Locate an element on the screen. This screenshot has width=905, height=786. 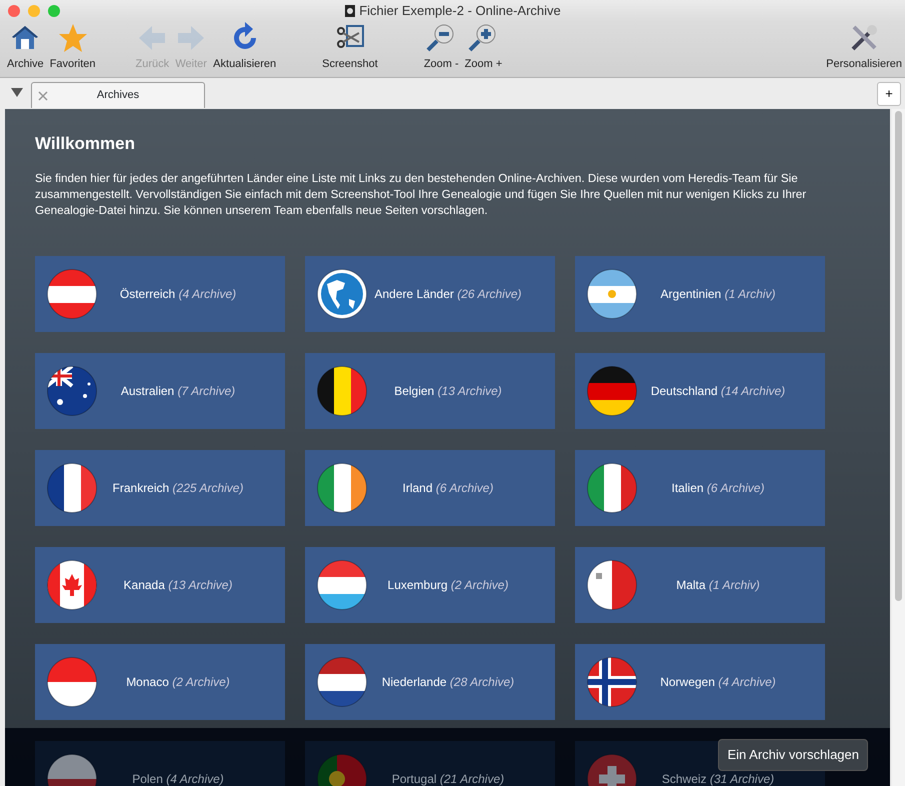
country-label: Norwegen (4 Archive) is located at coordinates (718, 682).